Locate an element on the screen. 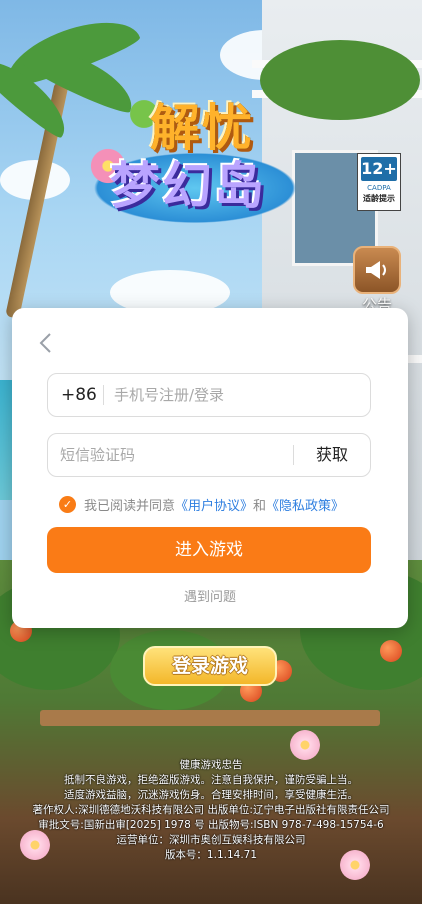 Image resolution: width=422 pixels, height=904 pixels. copyright-line: 著作权人:深圳德德地沃科技有限公司 出版单位:辽宁电子出版社有限责任公司 is located at coordinates (211, 810).